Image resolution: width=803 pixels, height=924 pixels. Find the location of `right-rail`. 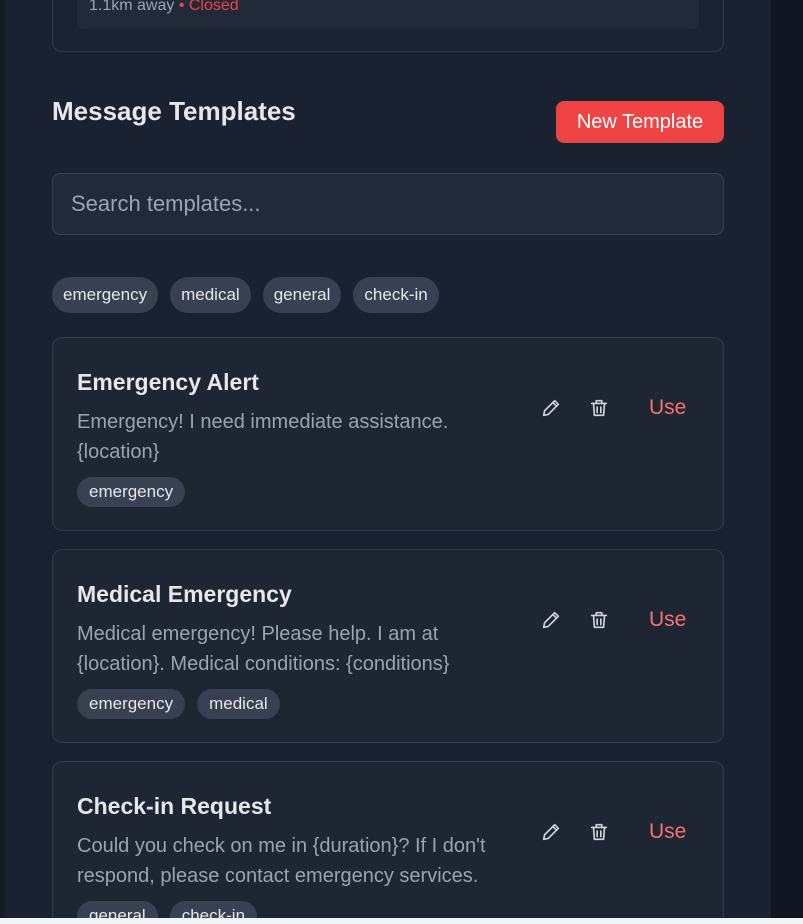

right-rail is located at coordinates (787, 462).